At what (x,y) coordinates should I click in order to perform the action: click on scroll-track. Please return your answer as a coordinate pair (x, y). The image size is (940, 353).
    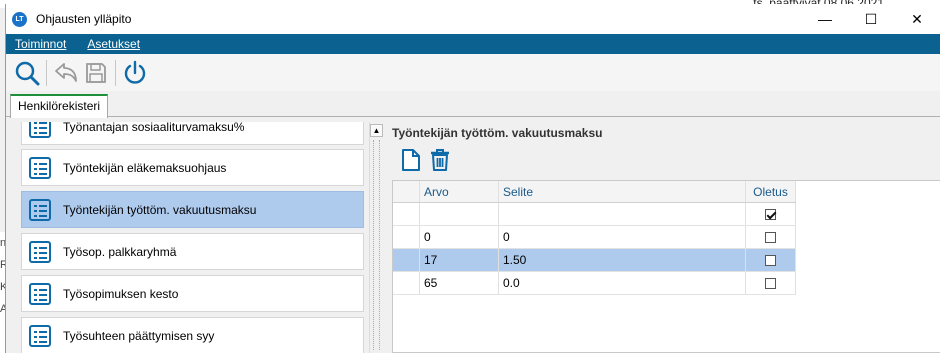
    Looking at the image, I should click on (376, 245).